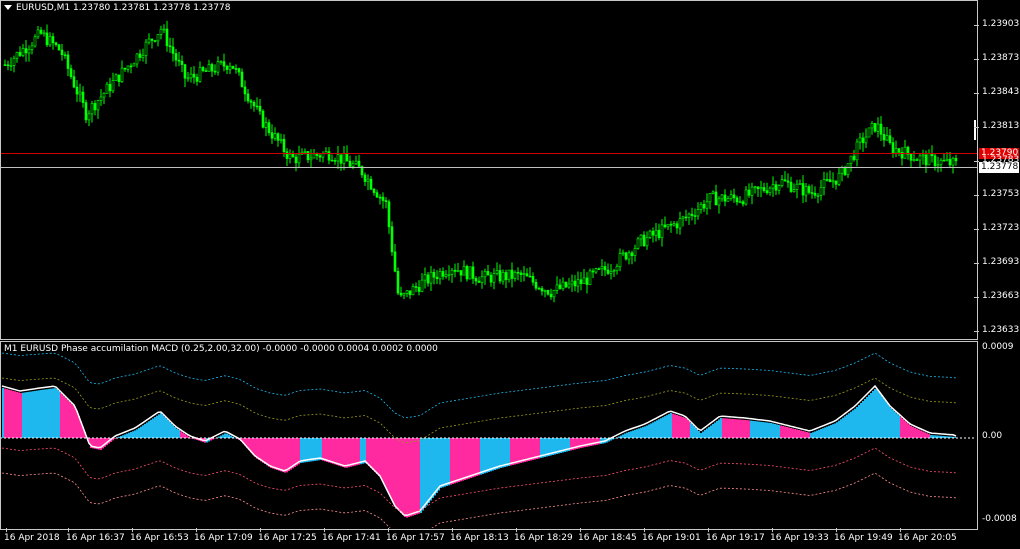  I want to click on time-axis-label: 16 Apr 16:37, so click(95, 538).